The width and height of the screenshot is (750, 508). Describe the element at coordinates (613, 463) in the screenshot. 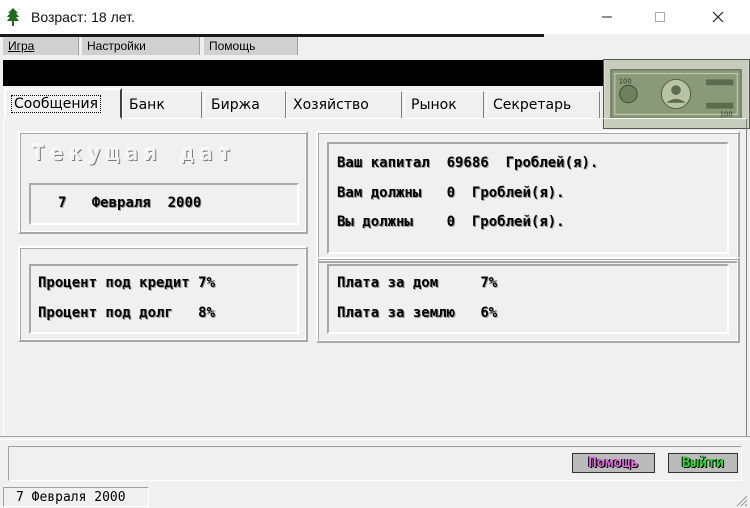

I see `help-button: Помощь` at that location.